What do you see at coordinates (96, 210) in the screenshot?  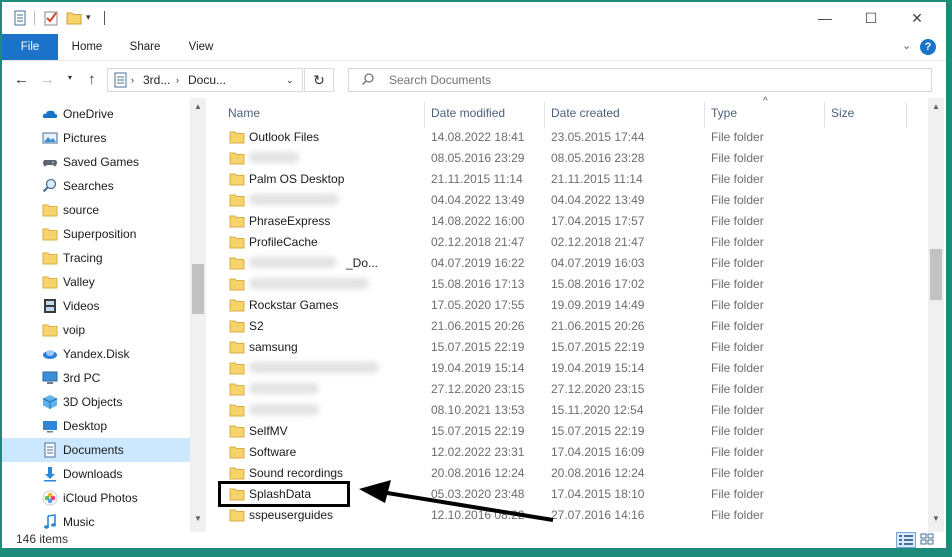 I see `nav-item-source: source` at bounding box center [96, 210].